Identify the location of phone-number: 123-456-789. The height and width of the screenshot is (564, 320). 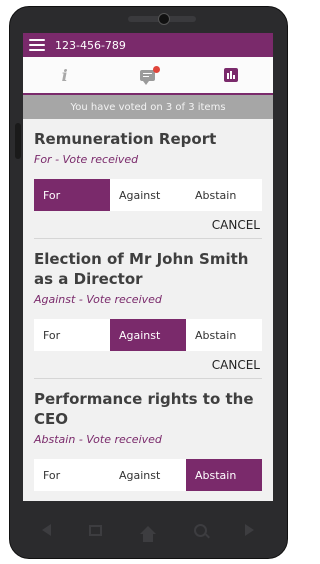
(90, 45).